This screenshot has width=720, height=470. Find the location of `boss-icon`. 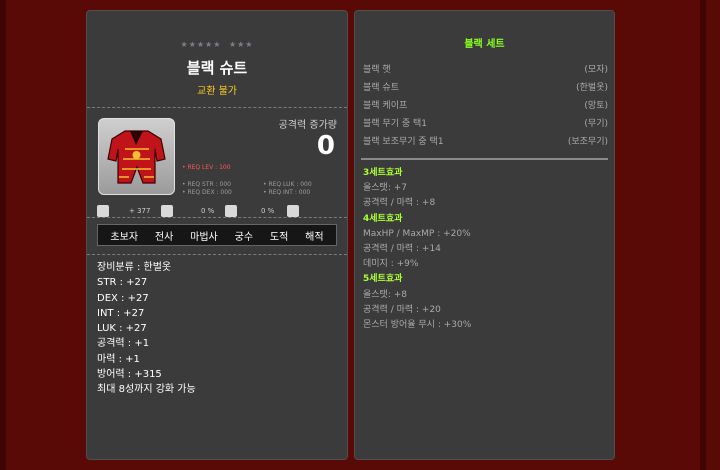

boss-icon is located at coordinates (231, 211).